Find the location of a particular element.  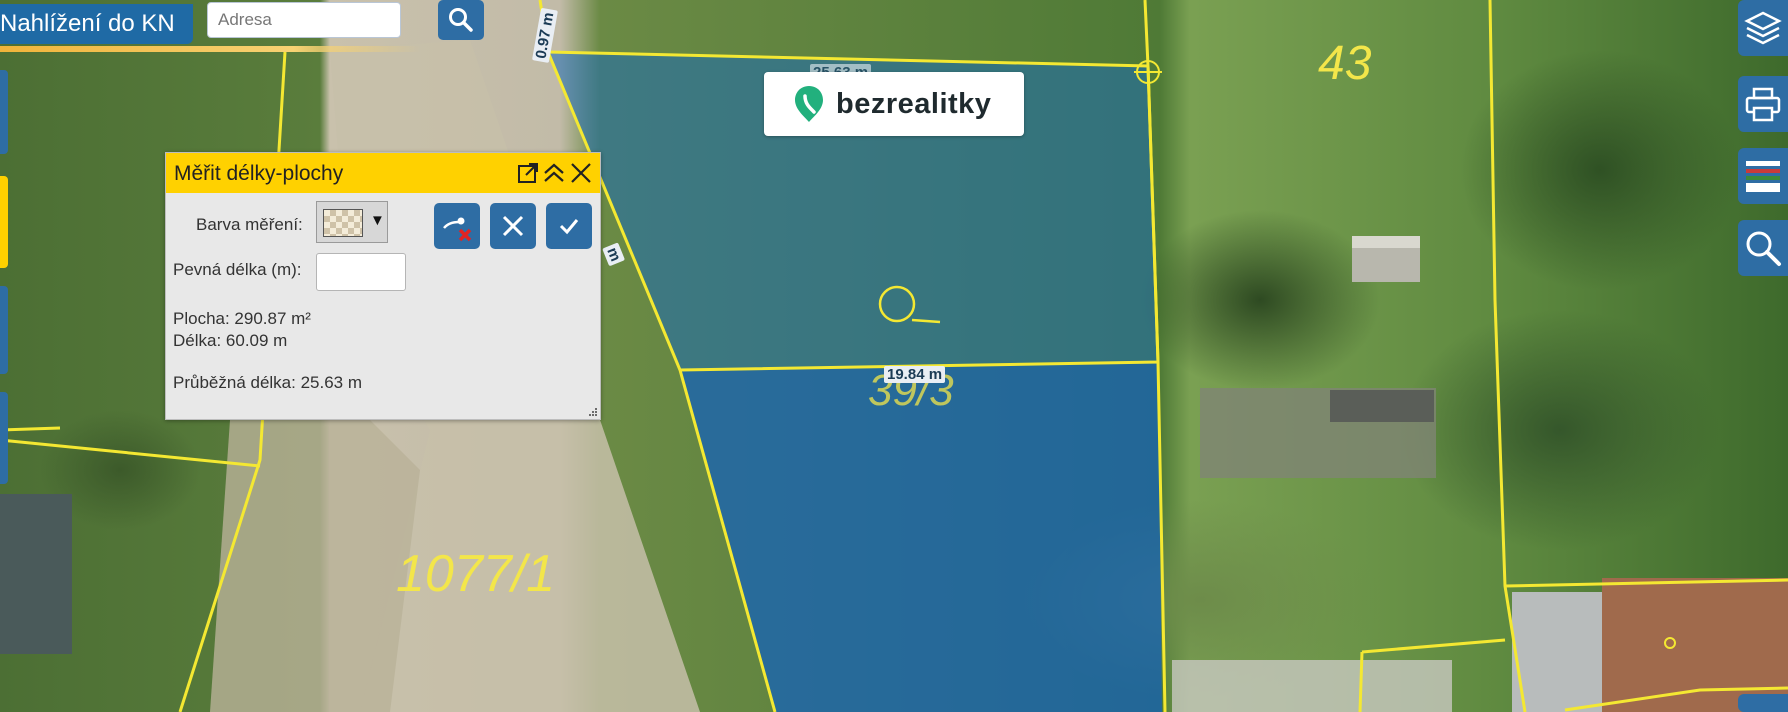

logo-text: bezrealitky is located at coordinates (914, 103).